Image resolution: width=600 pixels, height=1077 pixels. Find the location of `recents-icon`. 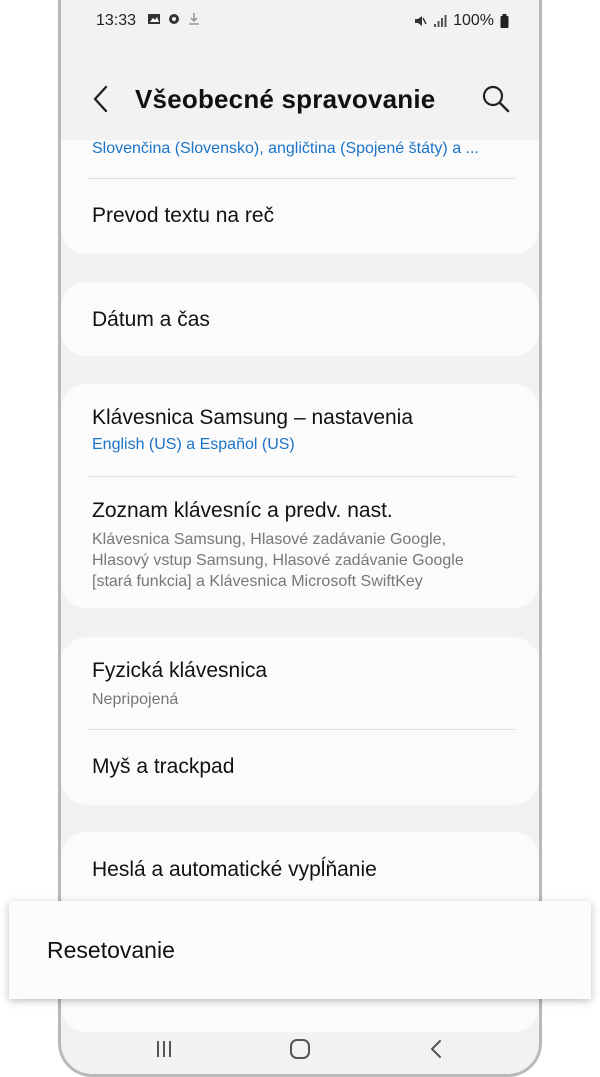

recents-icon is located at coordinates (164, 1049).